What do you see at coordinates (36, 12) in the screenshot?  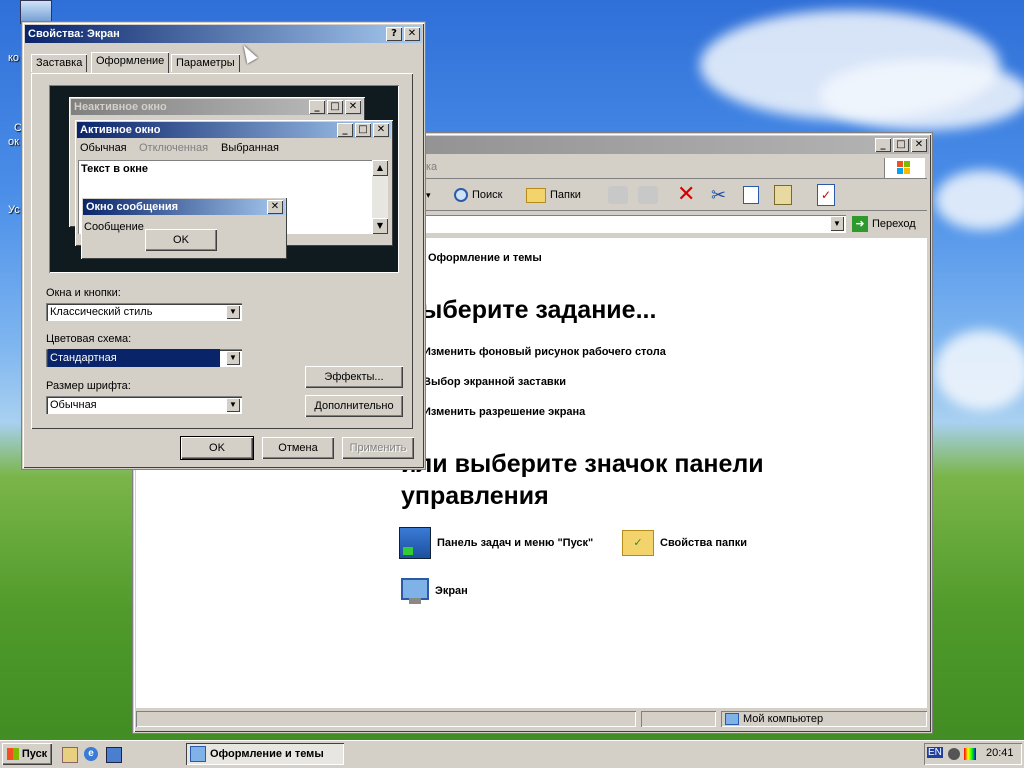 I see `desktop-icon-computer` at bounding box center [36, 12].